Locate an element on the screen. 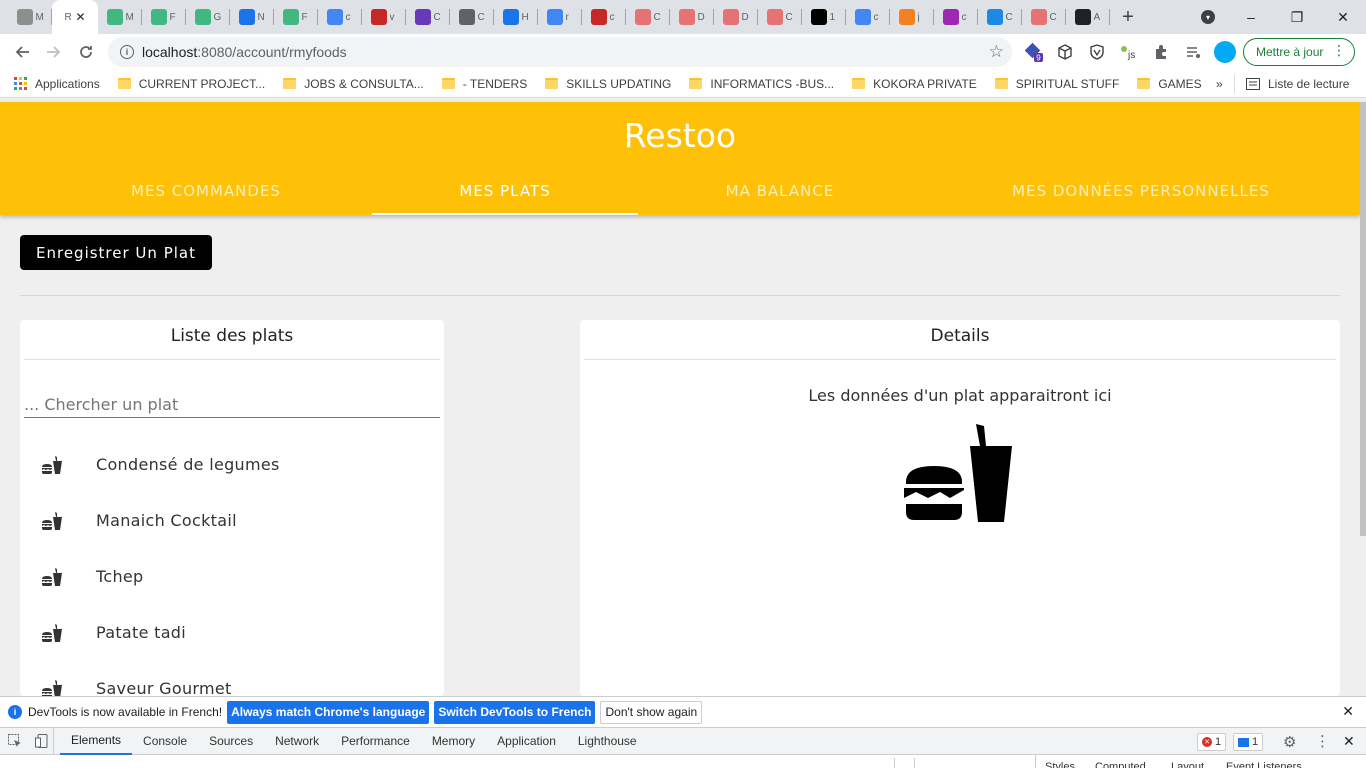 This screenshot has width=1366, height=768. tab-mes-donnees-personnelles: MES DONNÉES PERSONNELLES is located at coordinates (1141, 194).